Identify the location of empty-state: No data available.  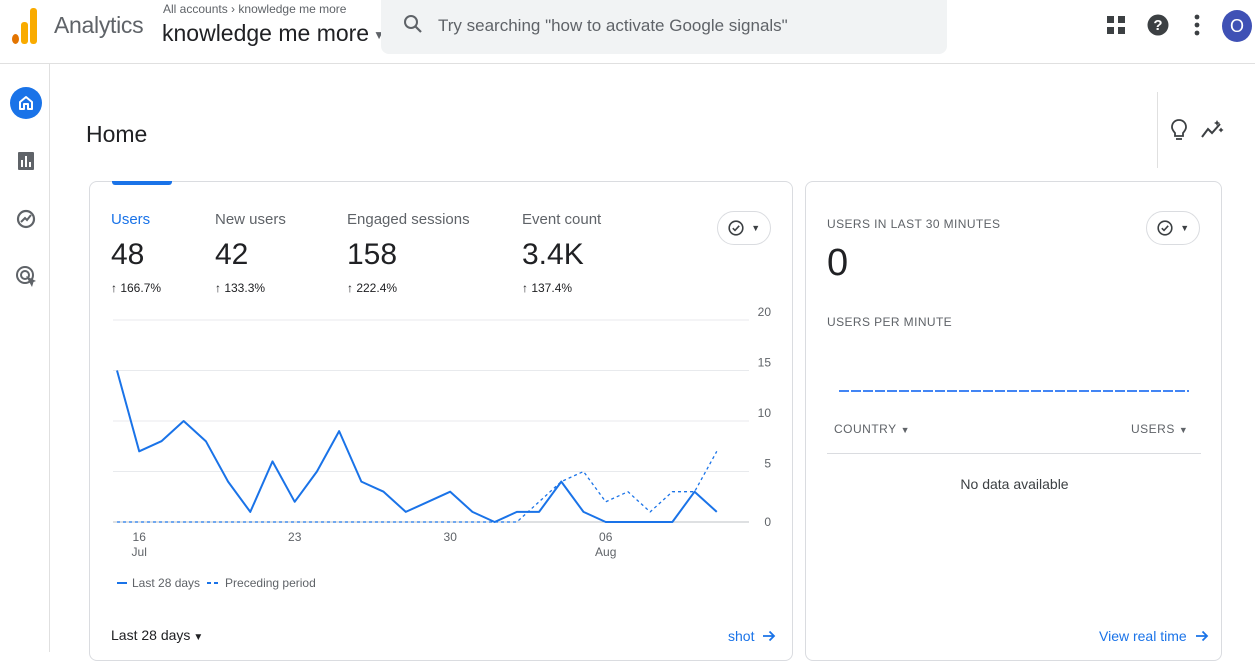
(1014, 484).